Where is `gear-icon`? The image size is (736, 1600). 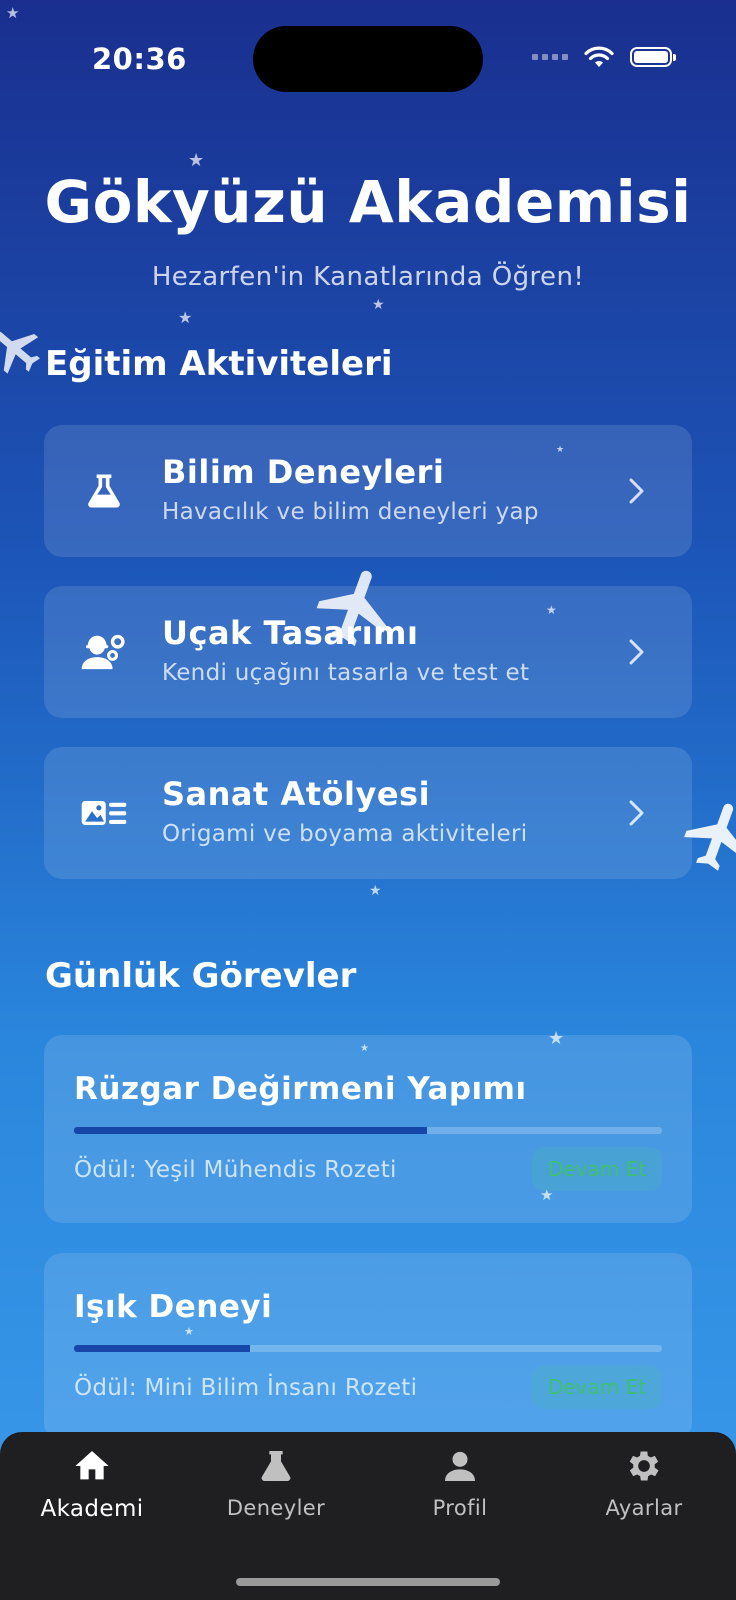 gear-icon is located at coordinates (644, 1466).